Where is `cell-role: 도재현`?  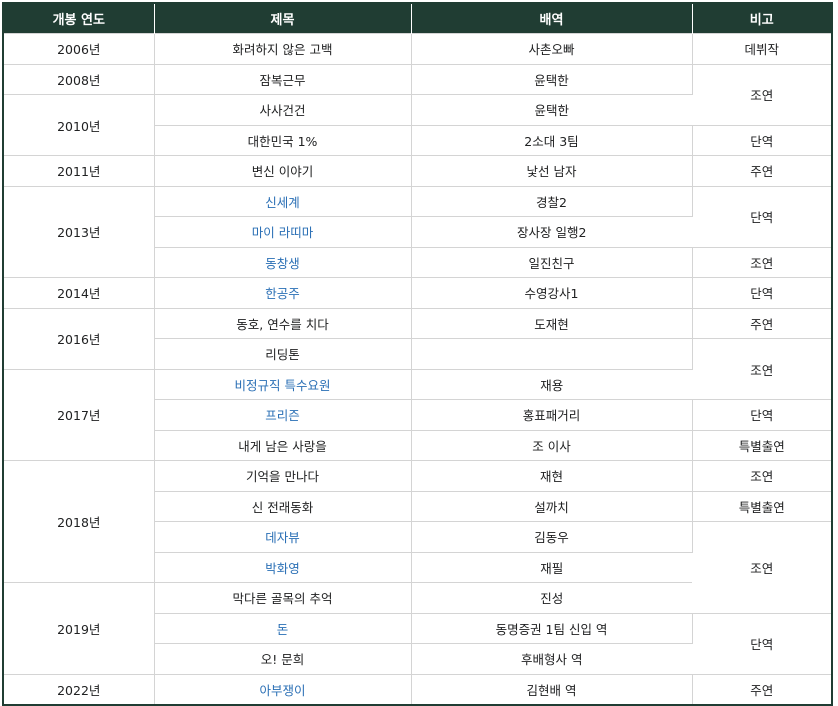
cell-role: 도재현 is located at coordinates (552, 323).